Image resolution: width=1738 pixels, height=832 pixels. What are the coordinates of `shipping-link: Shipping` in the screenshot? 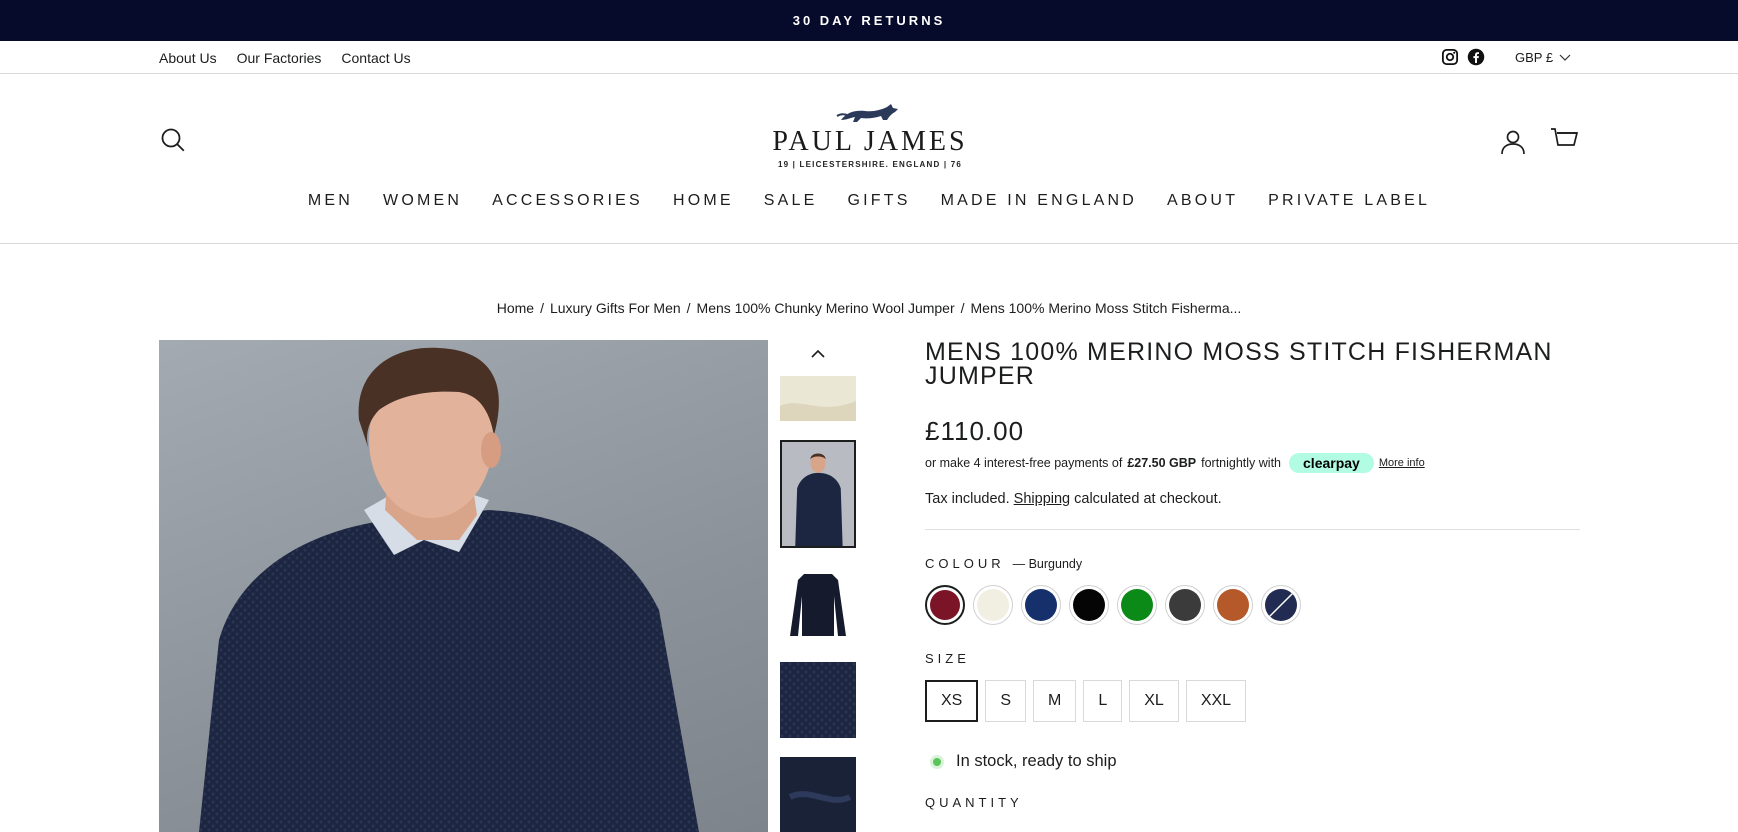 It's located at (1042, 499).